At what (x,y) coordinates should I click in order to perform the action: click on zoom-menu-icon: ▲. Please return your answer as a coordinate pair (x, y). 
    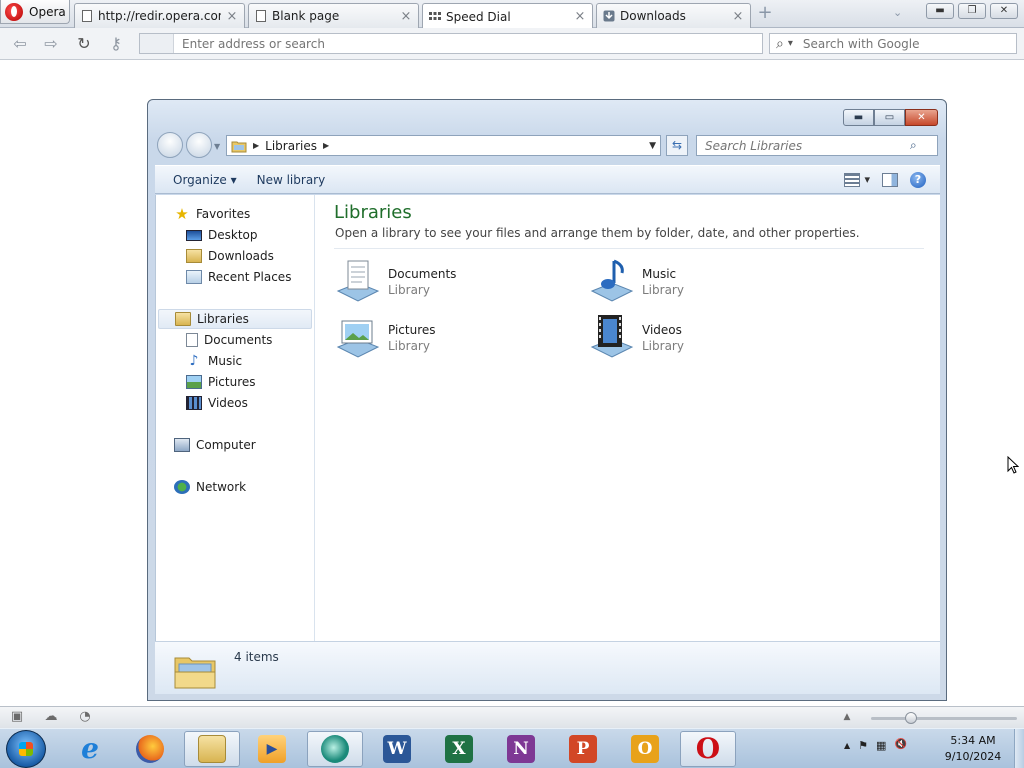
    Looking at the image, I should click on (847, 717).